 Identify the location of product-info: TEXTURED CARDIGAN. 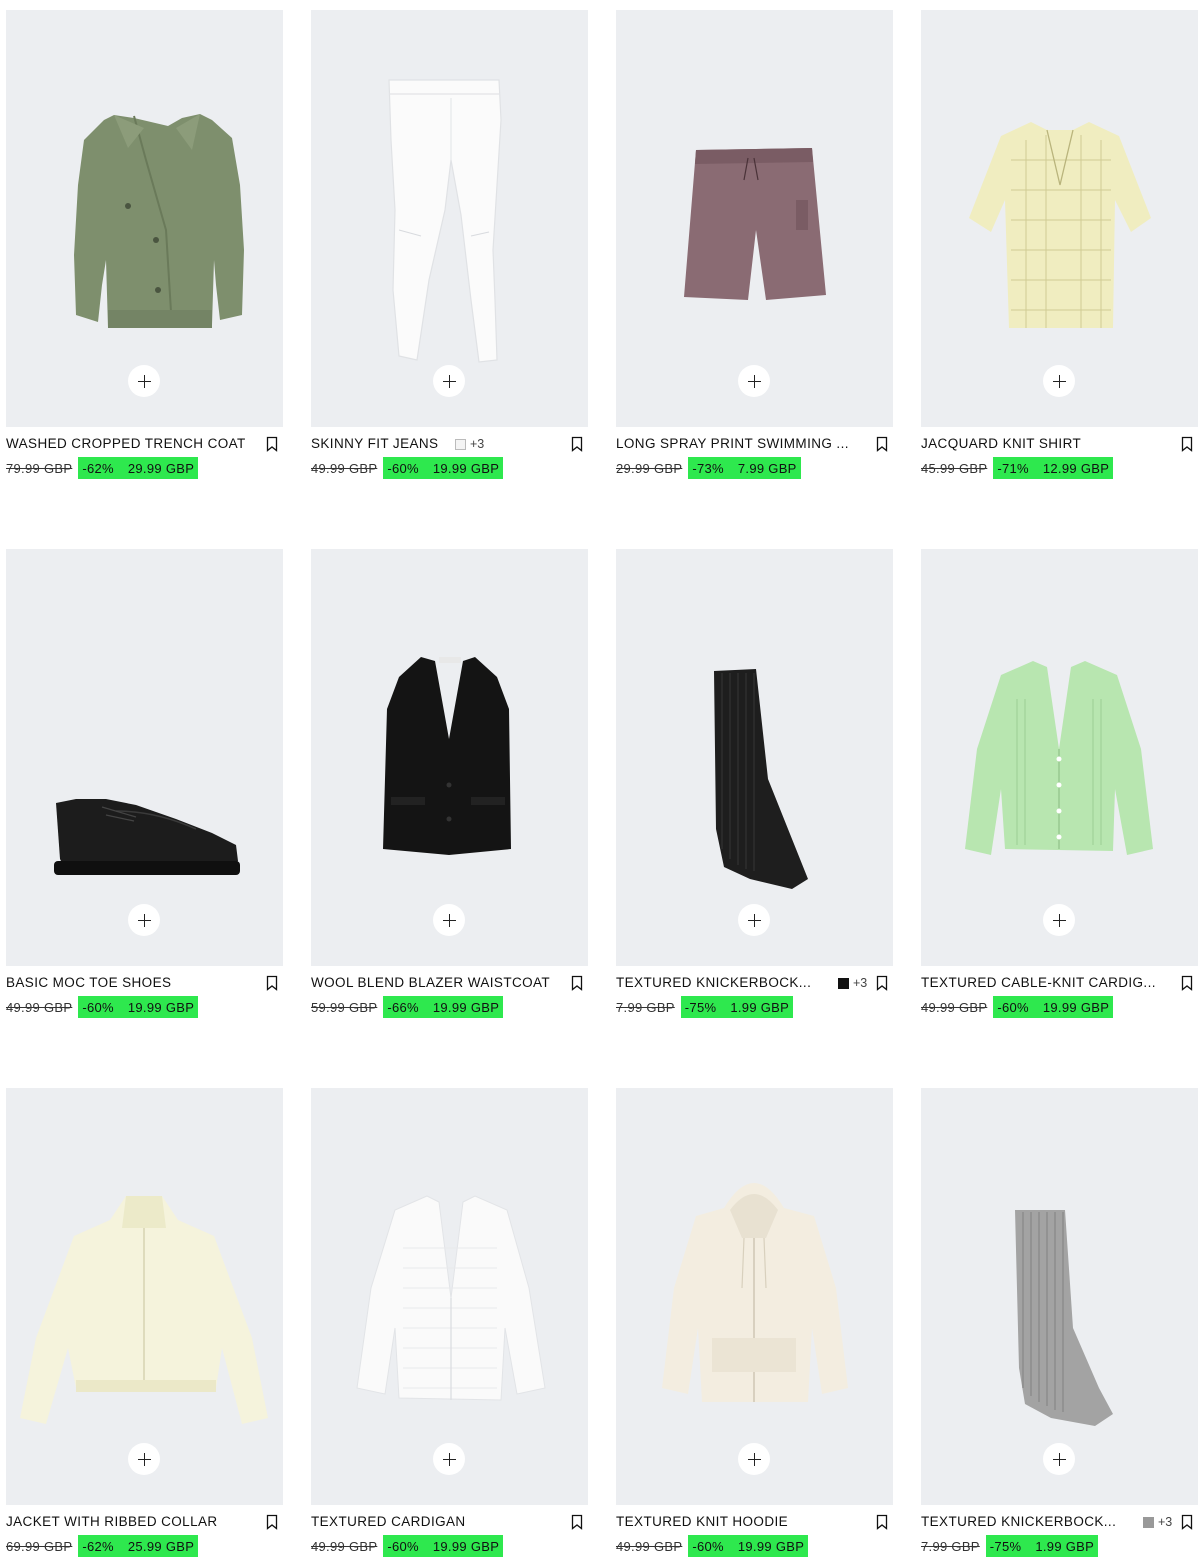
(449, 1522).